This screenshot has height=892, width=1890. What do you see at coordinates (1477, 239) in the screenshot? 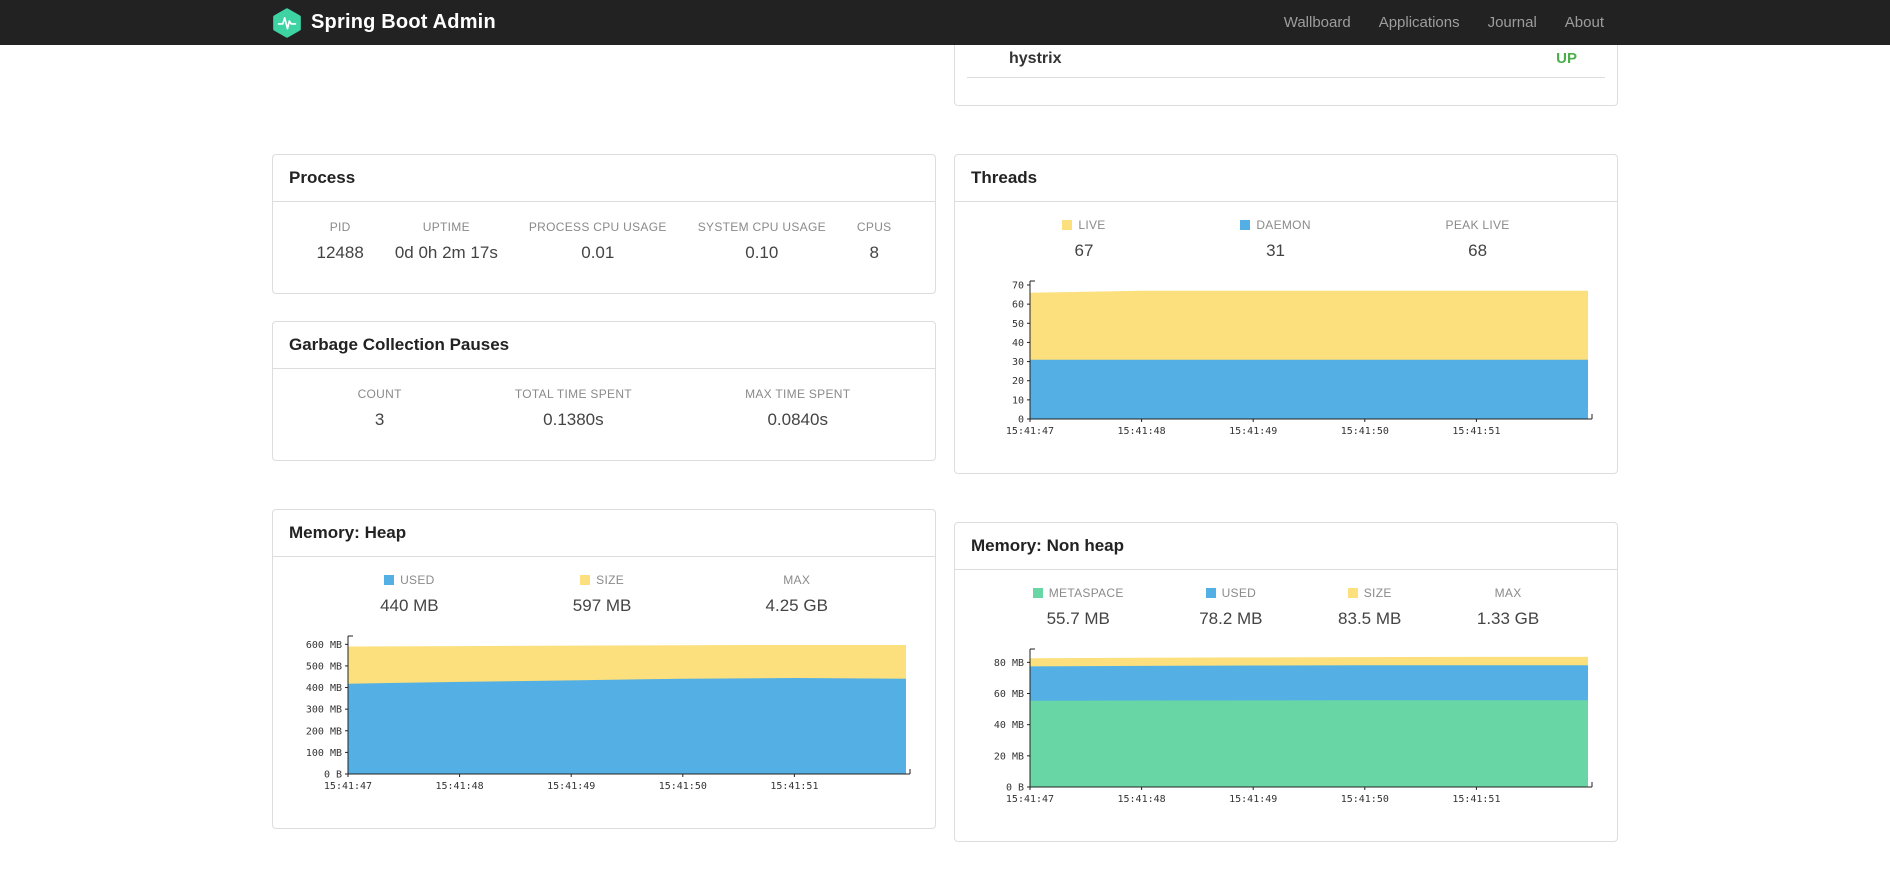
I see `legend-item-peak-live: PEAK LIVE 68` at bounding box center [1477, 239].